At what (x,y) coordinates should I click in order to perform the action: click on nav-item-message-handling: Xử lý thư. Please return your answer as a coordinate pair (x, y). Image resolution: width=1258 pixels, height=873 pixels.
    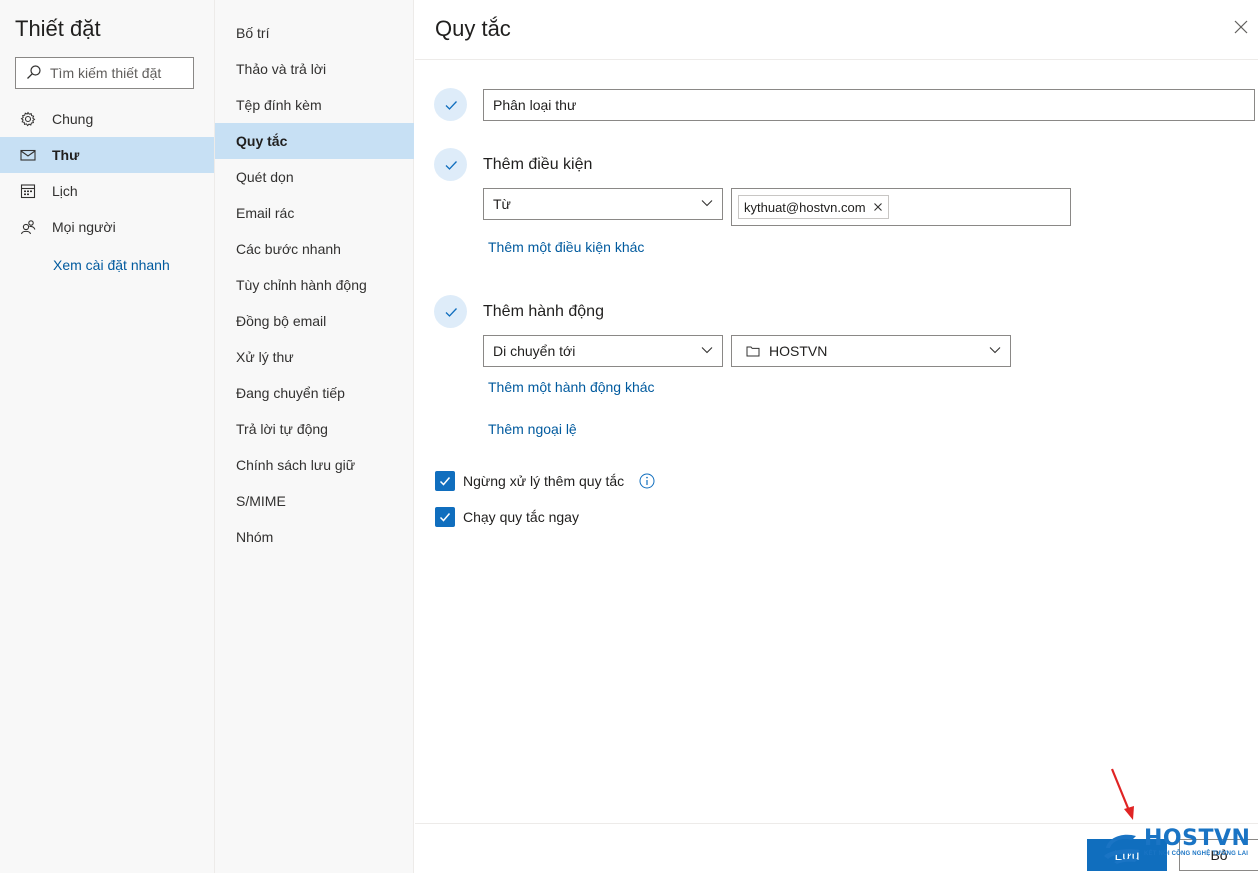
    Looking at the image, I should click on (314, 357).